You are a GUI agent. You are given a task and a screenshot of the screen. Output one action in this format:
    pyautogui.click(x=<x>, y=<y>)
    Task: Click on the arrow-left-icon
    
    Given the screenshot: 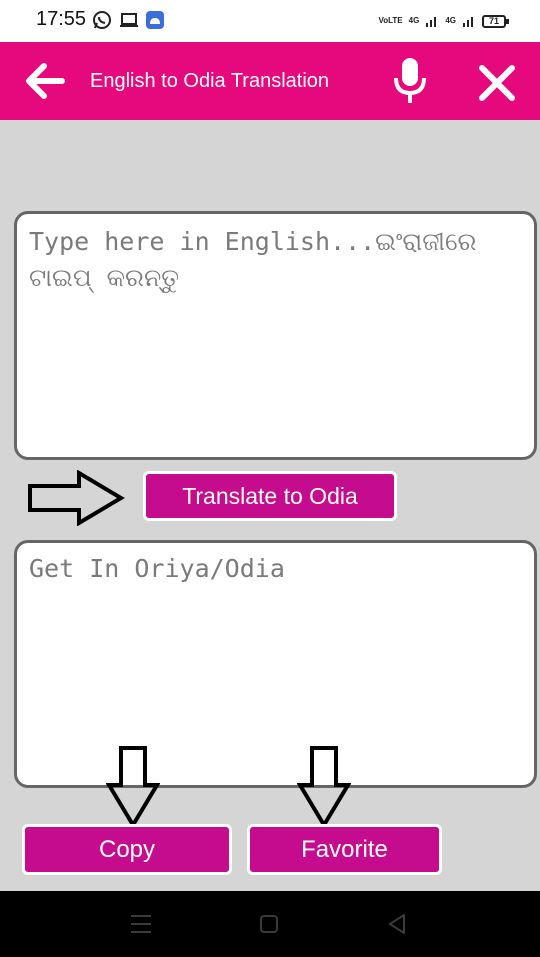 What is the action you would take?
    pyautogui.click(x=45, y=81)
    